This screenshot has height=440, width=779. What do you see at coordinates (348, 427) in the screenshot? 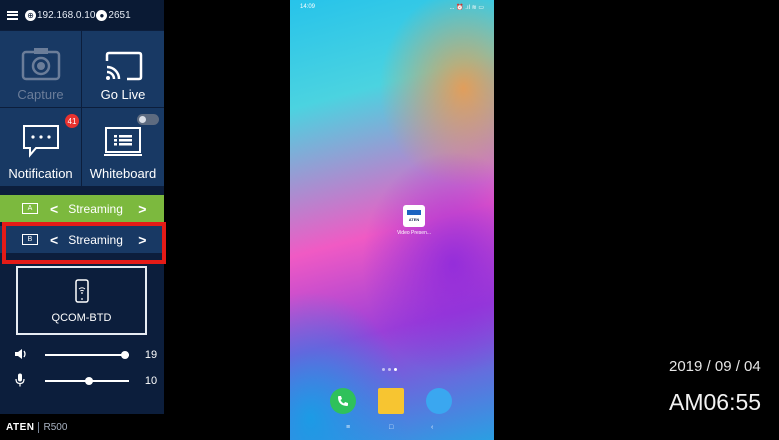
I see `nav-menu-icon: ≡` at bounding box center [348, 427].